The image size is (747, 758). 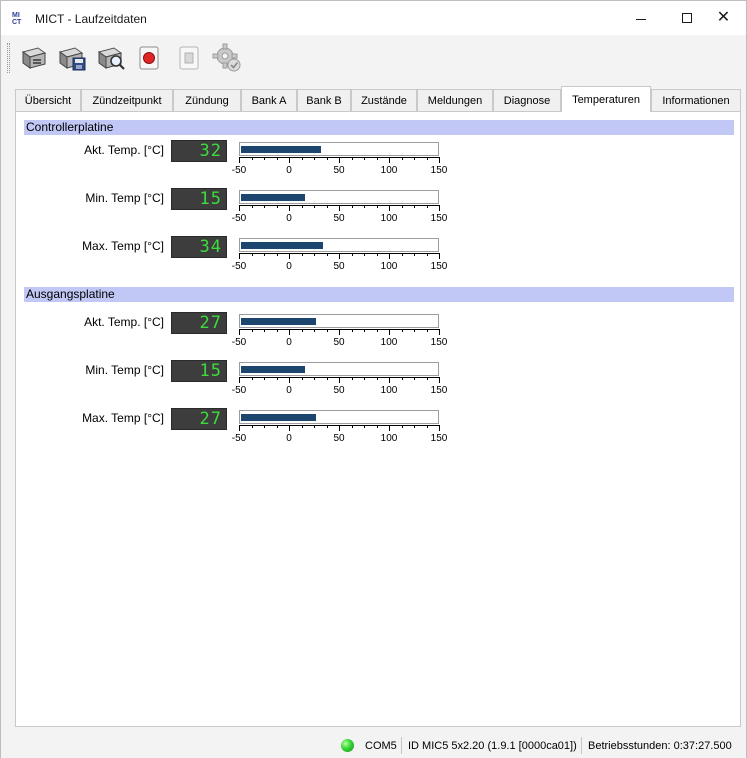 I want to click on settings-button, so click(x=227, y=58).